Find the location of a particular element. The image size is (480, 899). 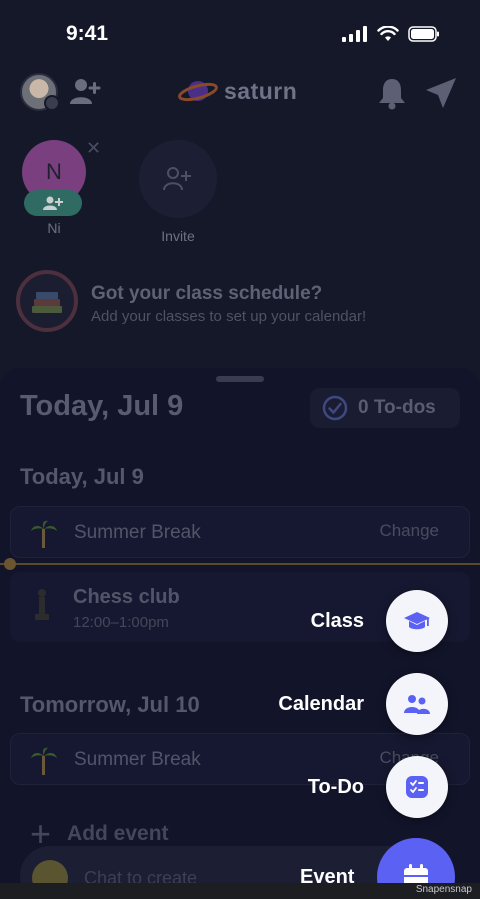

invite-circle is located at coordinates (178, 179).